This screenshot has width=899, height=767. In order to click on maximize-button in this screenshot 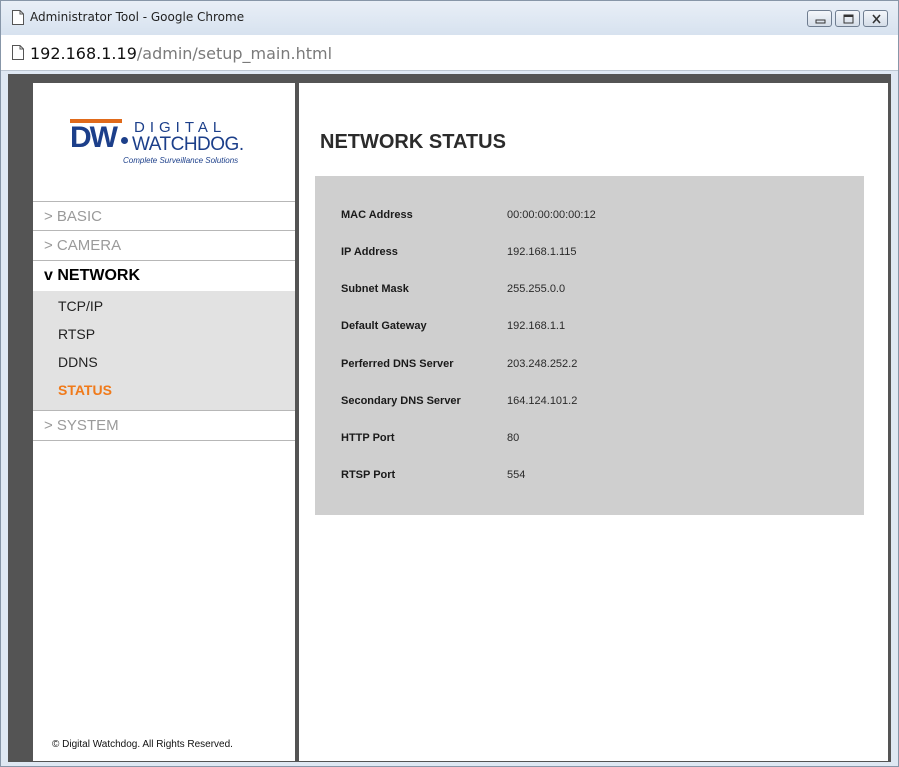, I will do `click(847, 18)`.